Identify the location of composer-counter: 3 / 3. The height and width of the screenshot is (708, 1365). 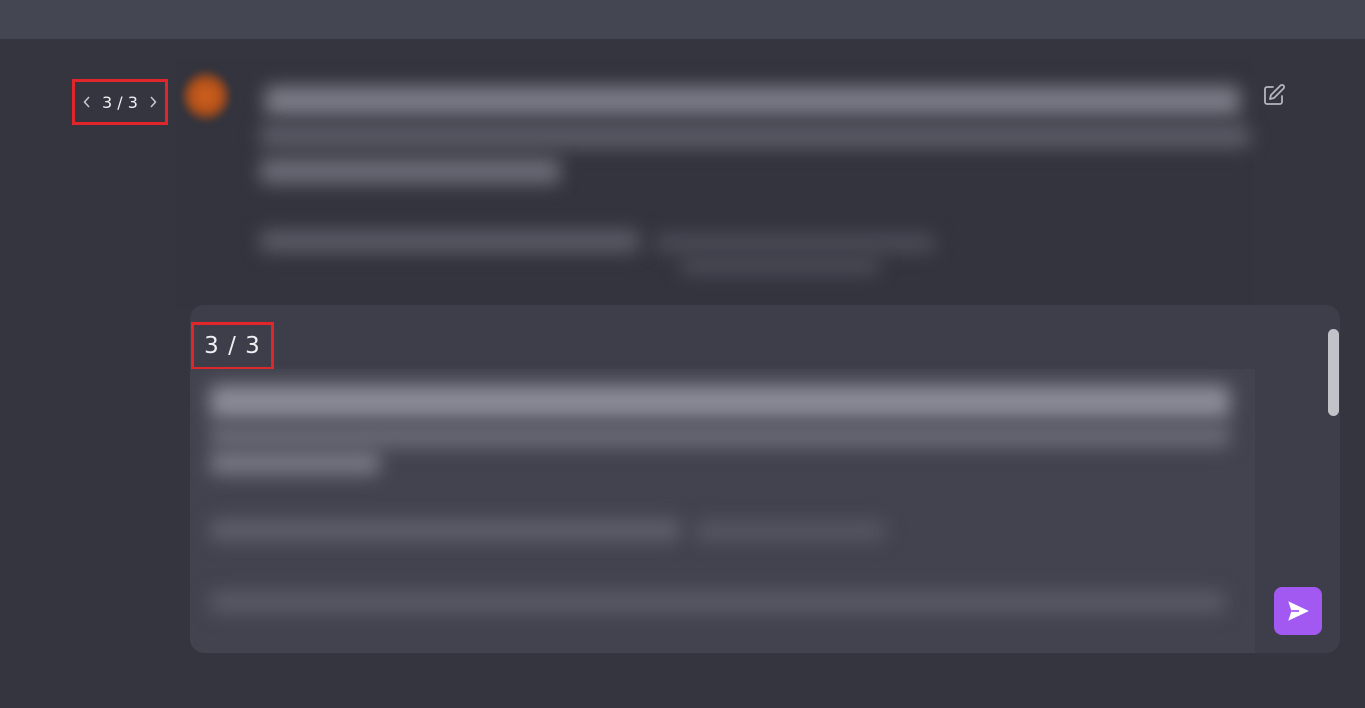
(232, 346).